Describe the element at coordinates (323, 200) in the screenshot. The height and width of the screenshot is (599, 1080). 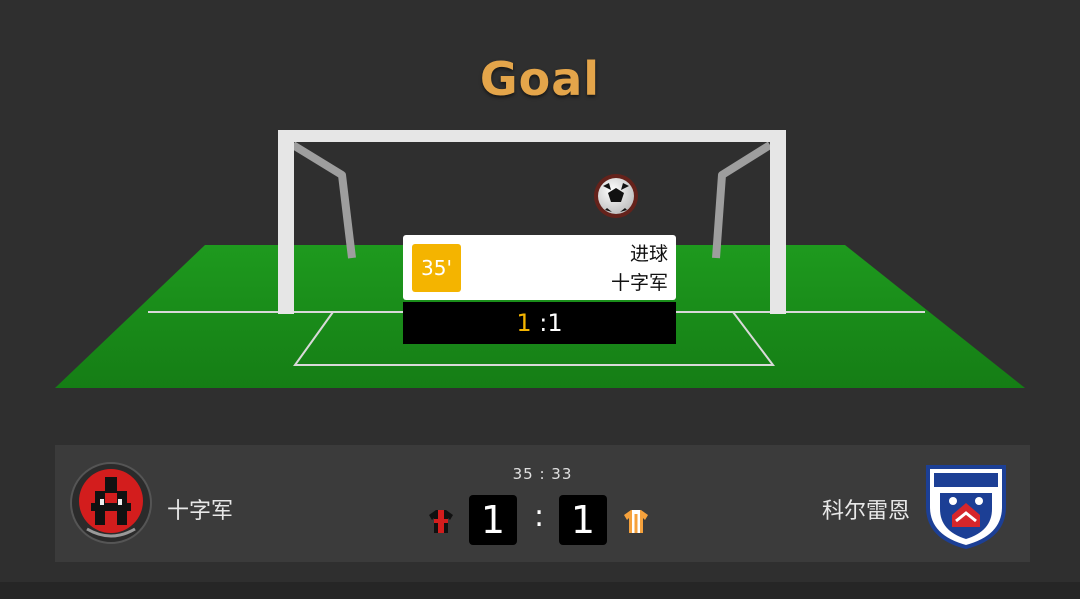
I see `net-support-left` at that location.